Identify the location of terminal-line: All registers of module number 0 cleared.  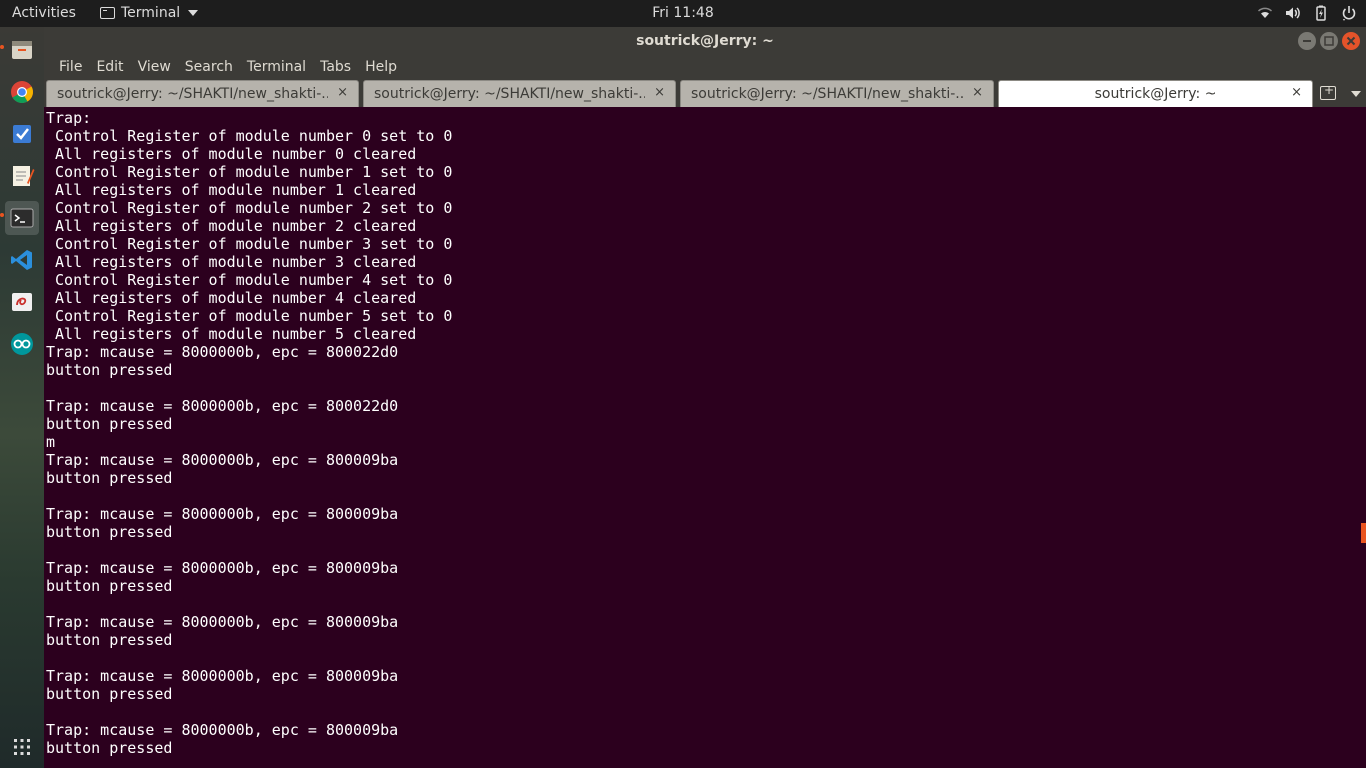
(231, 154).